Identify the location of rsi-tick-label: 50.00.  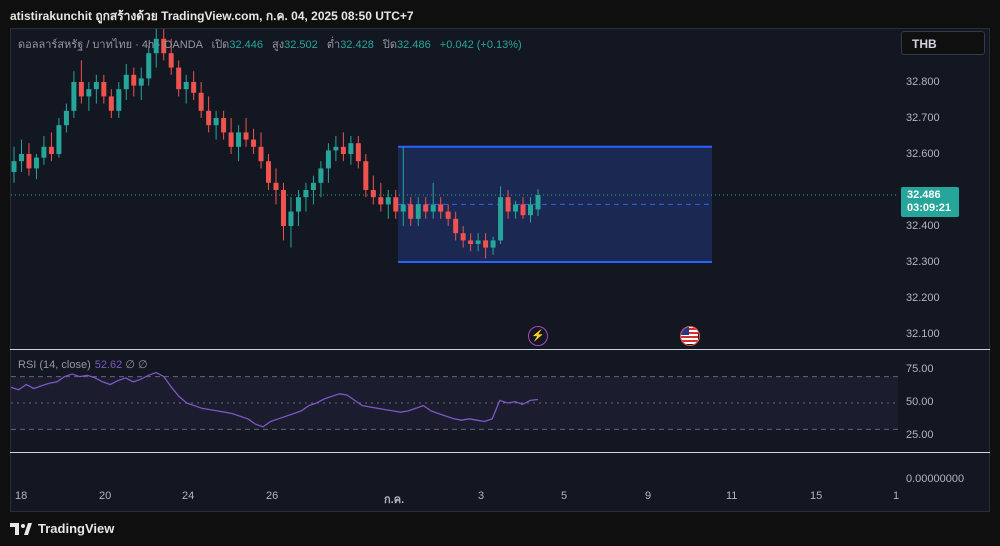
(920, 402).